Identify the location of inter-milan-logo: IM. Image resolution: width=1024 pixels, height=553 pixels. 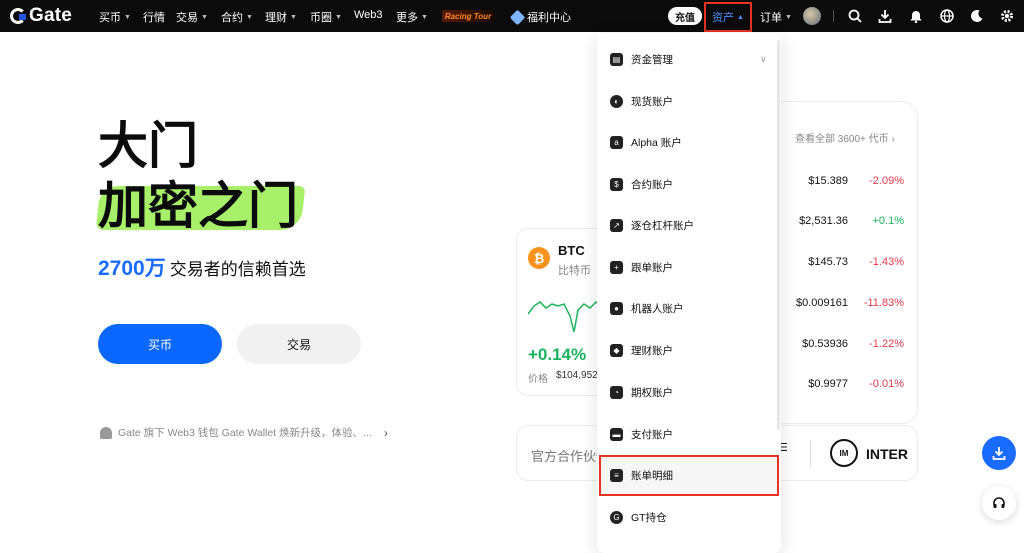
(844, 453).